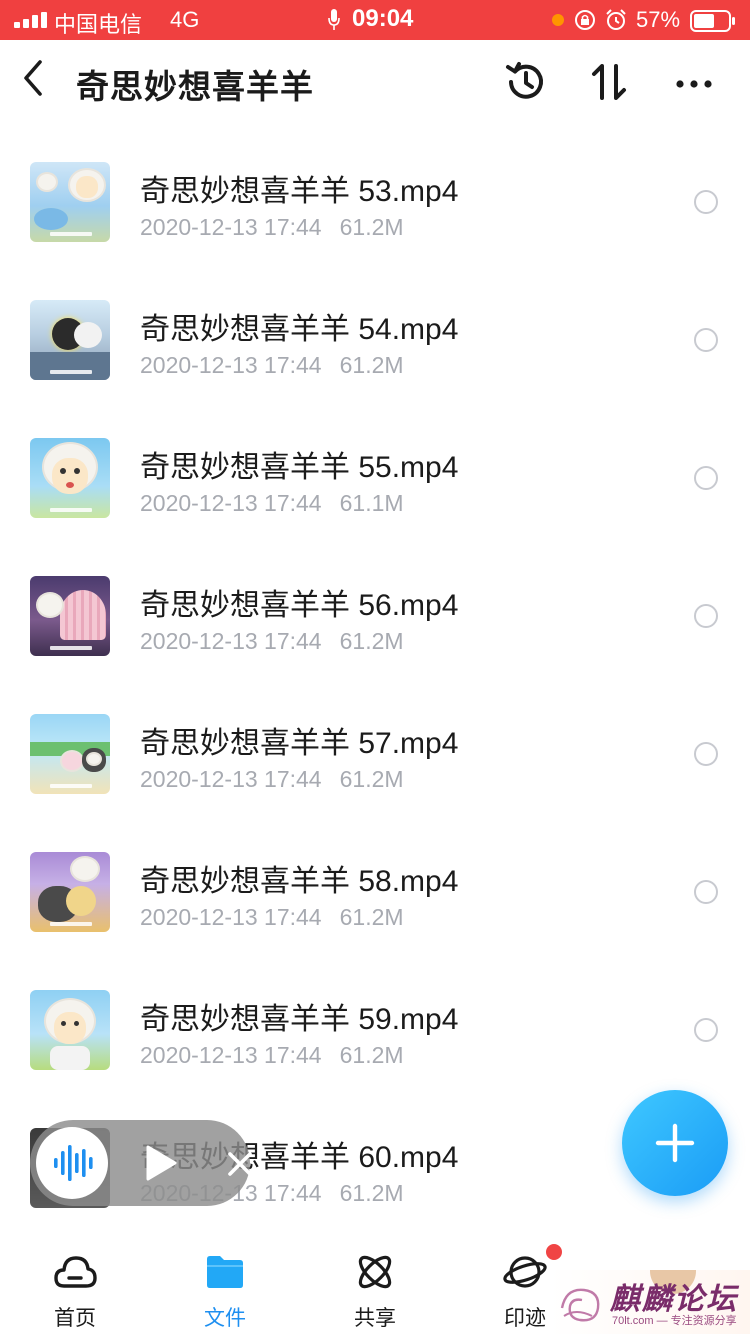  What do you see at coordinates (712, 21) in the screenshot?
I see `battery-icon` at bounding box center [712, 21].